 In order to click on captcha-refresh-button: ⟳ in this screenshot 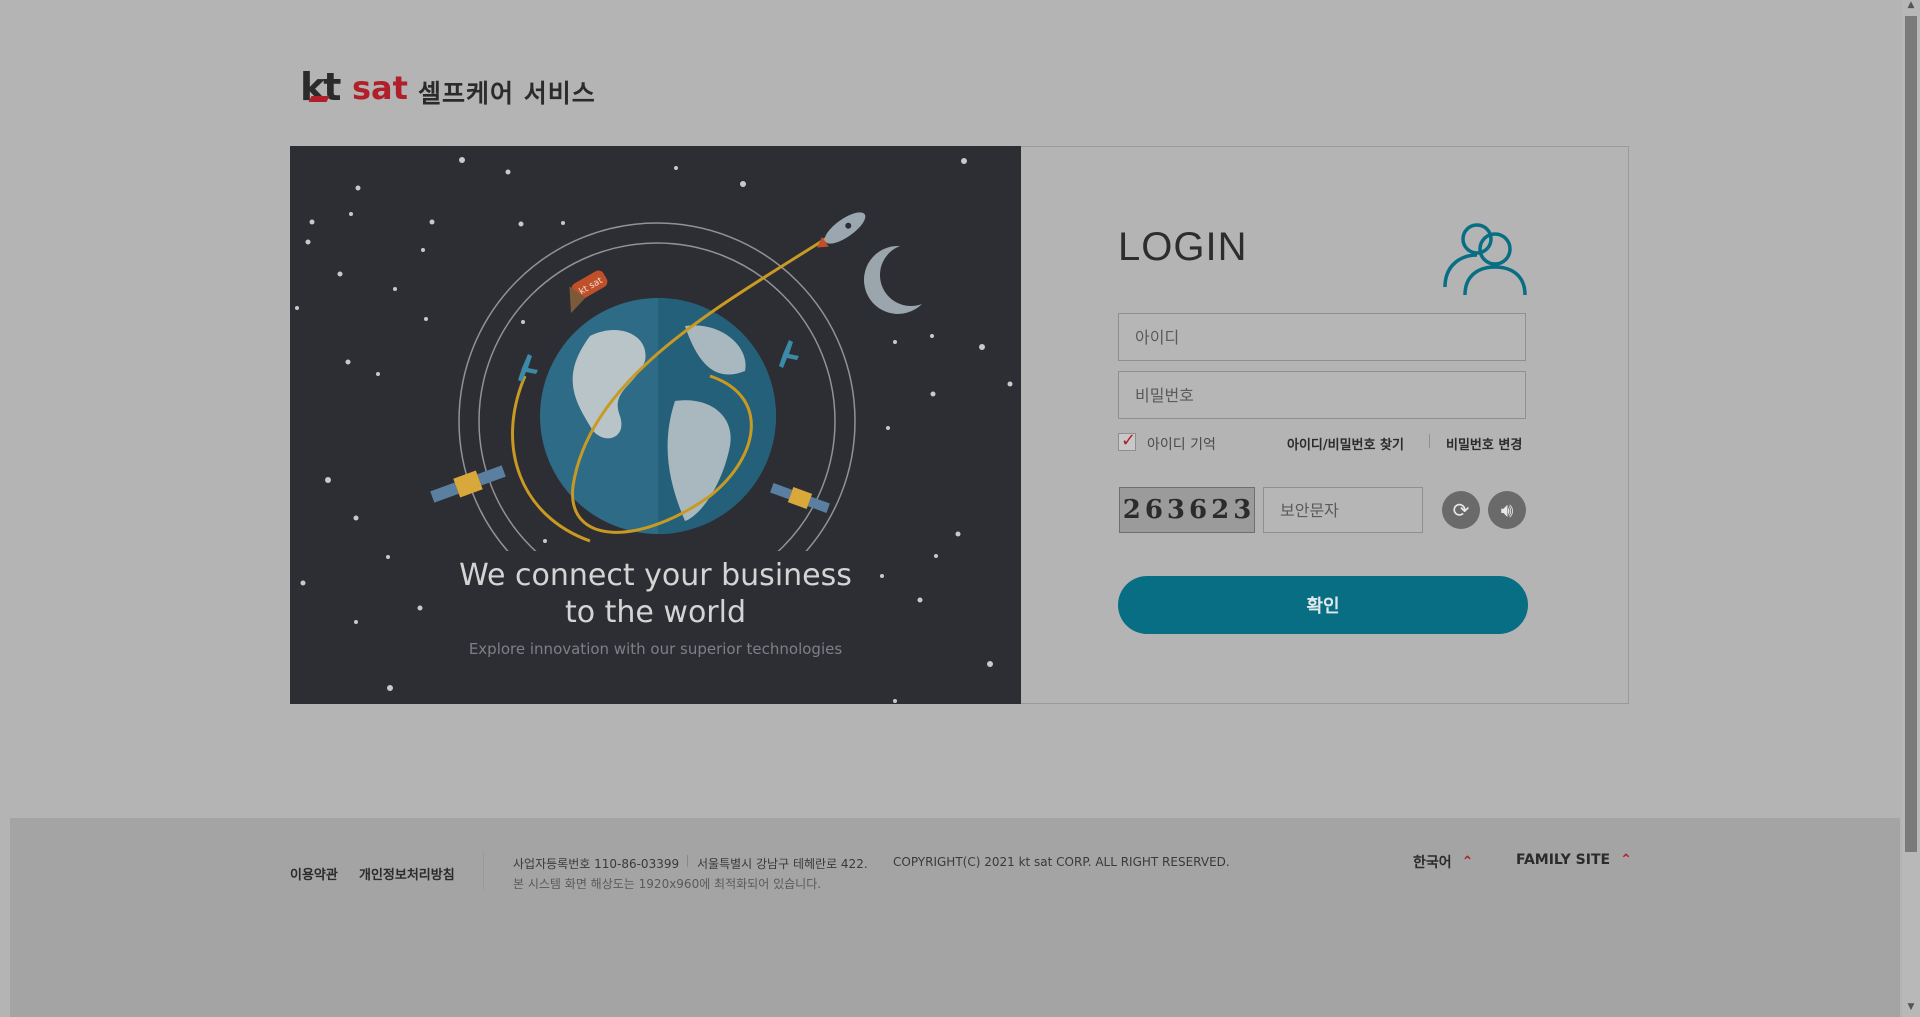, I will do `click(1461, 510)`.